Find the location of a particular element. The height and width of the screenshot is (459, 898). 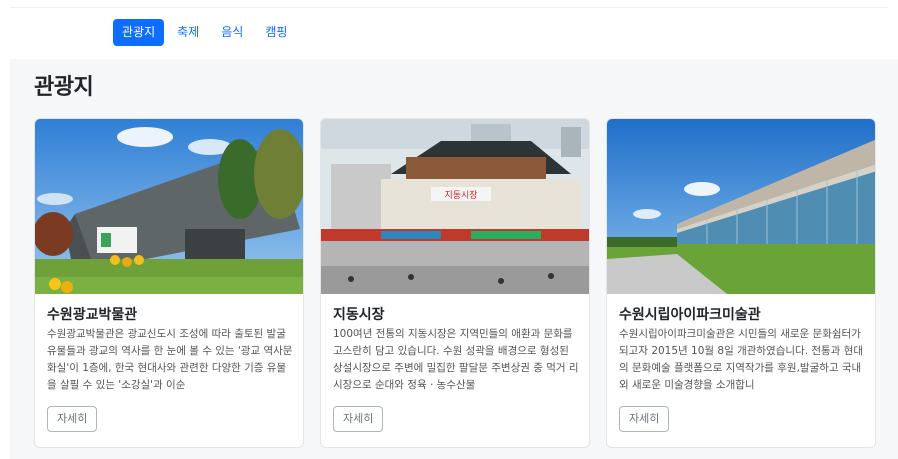

market-sign: 지동시장 is located at coordinates (460, 195).